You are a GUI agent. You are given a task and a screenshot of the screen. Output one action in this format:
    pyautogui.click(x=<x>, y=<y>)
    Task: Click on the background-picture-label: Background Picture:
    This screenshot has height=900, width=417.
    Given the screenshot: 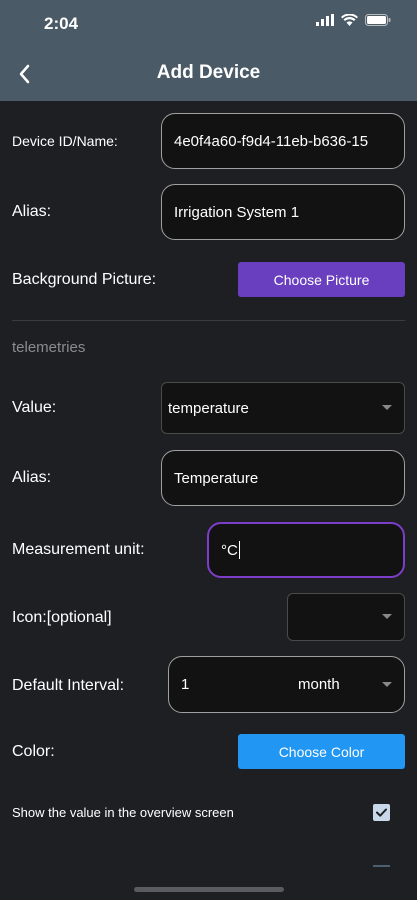 What is the action you would take?
    pyautogui.click(x=84, y=279)
    